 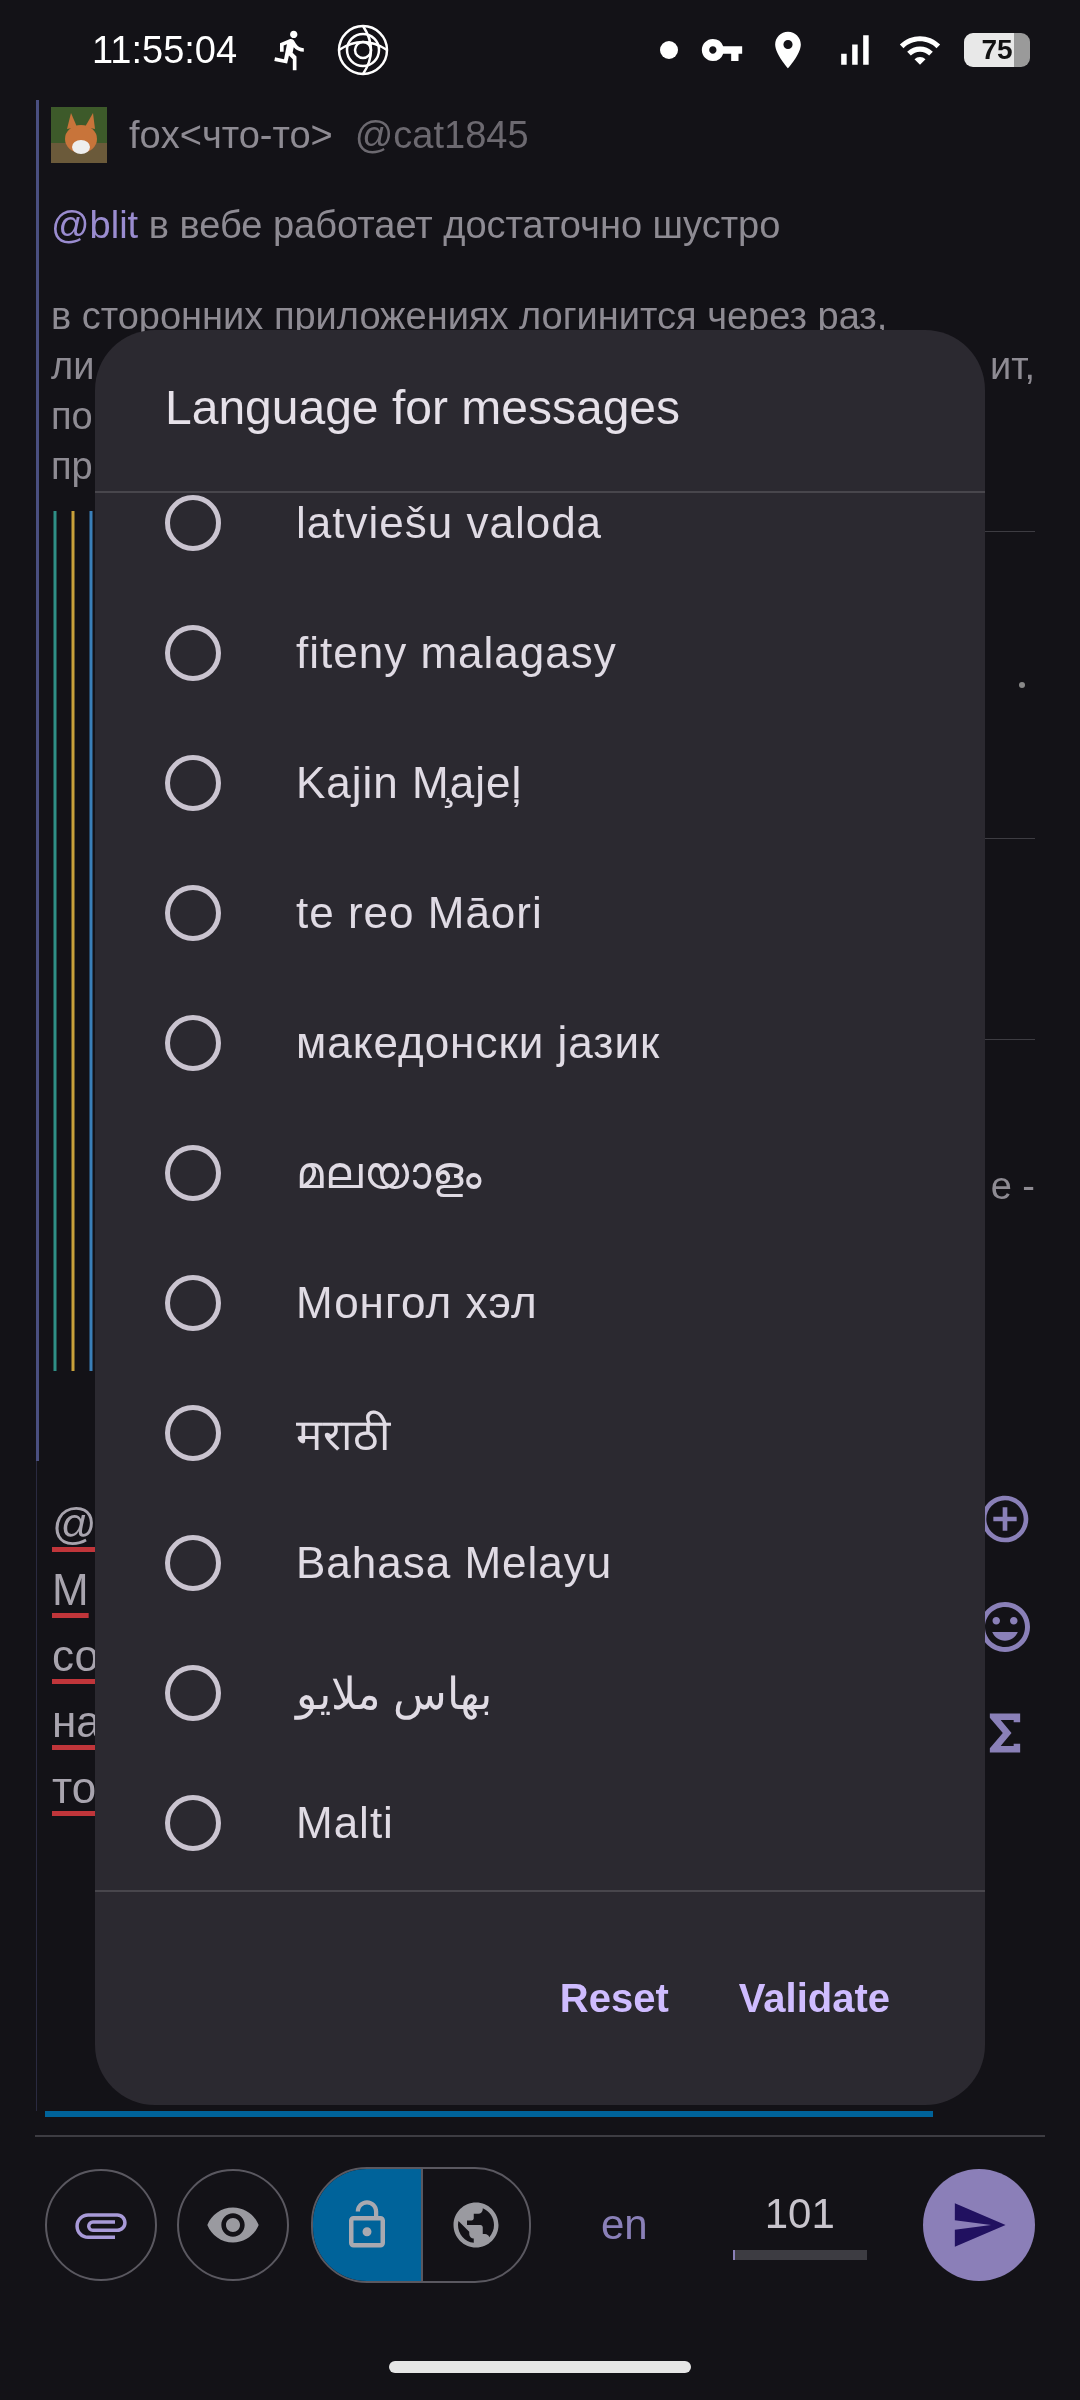 I want to click on option-label: Bahasa Melayu, so click(x=454, y=1563).